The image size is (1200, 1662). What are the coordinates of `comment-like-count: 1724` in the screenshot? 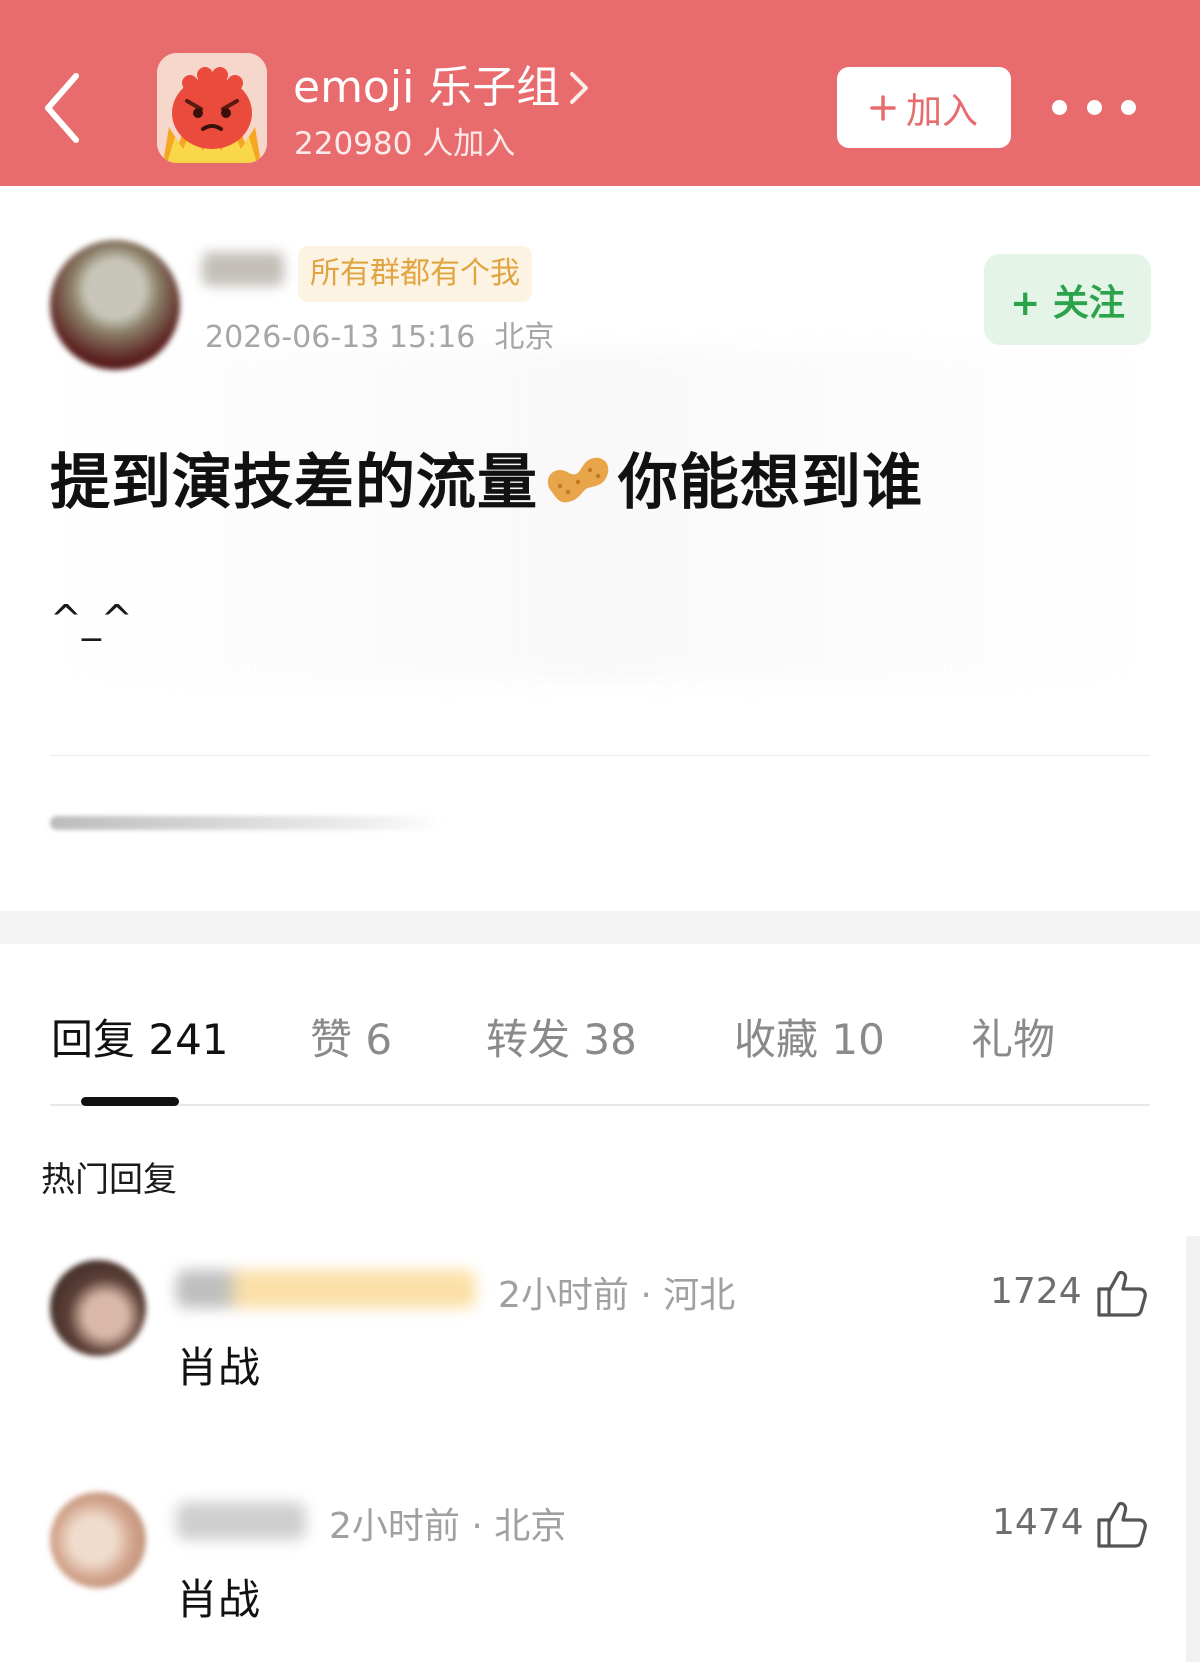 It's located at (1036, 1291).